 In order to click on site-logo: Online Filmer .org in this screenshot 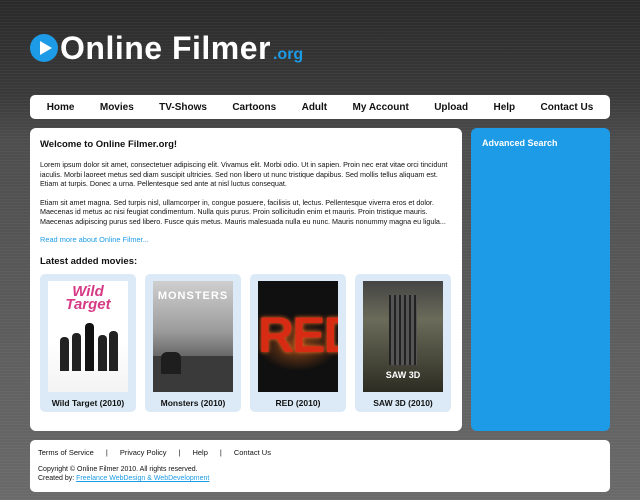, I will do `click(166, 48)`.